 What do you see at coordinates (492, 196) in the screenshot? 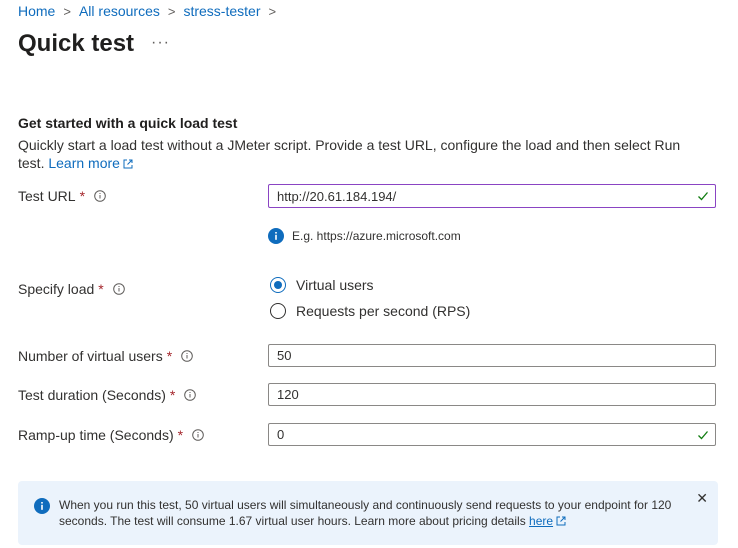
I see `test-url-input: http://20.61.184.194/` at bounding box center [492, 196].